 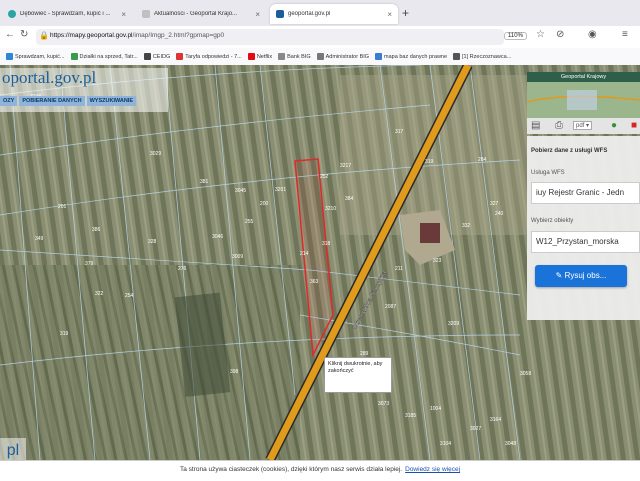 What do you see at coordinates (535, 125) in the screenshot?
I see `layers-icon: ▤` at bounding box center [535, 125].